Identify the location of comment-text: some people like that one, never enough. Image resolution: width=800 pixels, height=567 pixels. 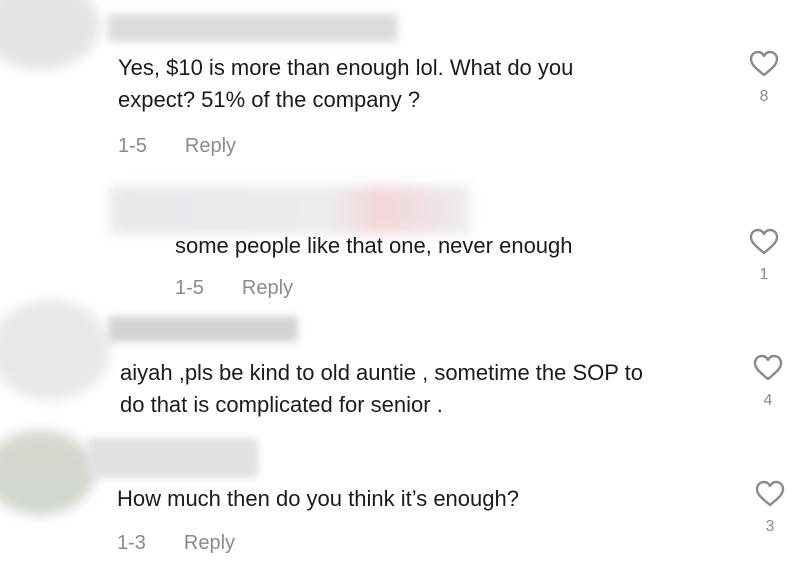
(374, 246).